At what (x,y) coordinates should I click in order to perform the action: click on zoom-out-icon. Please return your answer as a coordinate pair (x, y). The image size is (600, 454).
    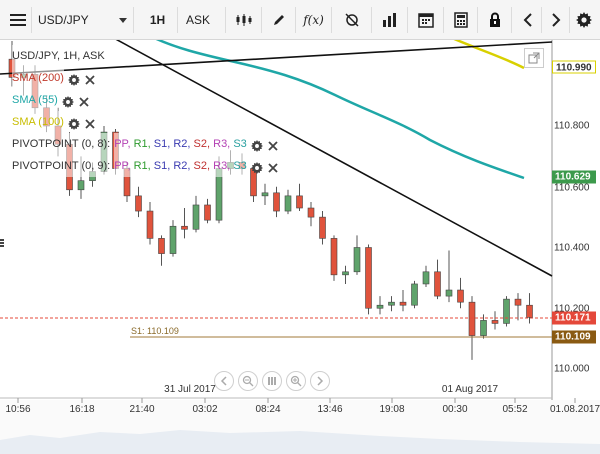
    Looking at the image, I should click on (248, 381).